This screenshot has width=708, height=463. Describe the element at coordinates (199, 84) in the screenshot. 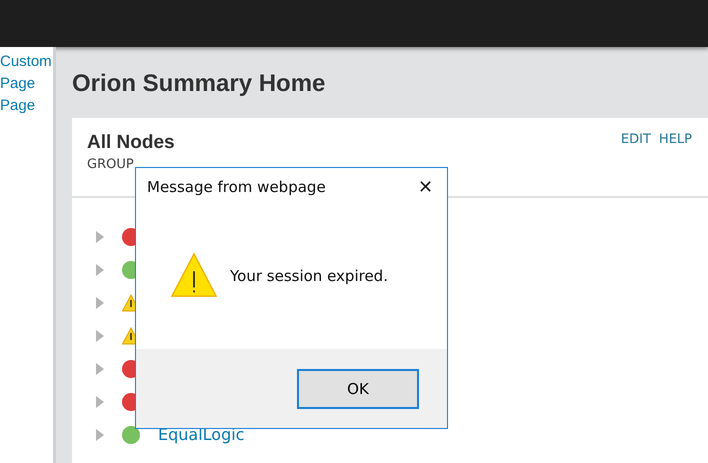

I see `page-title: Orion Summary Home` at that location.